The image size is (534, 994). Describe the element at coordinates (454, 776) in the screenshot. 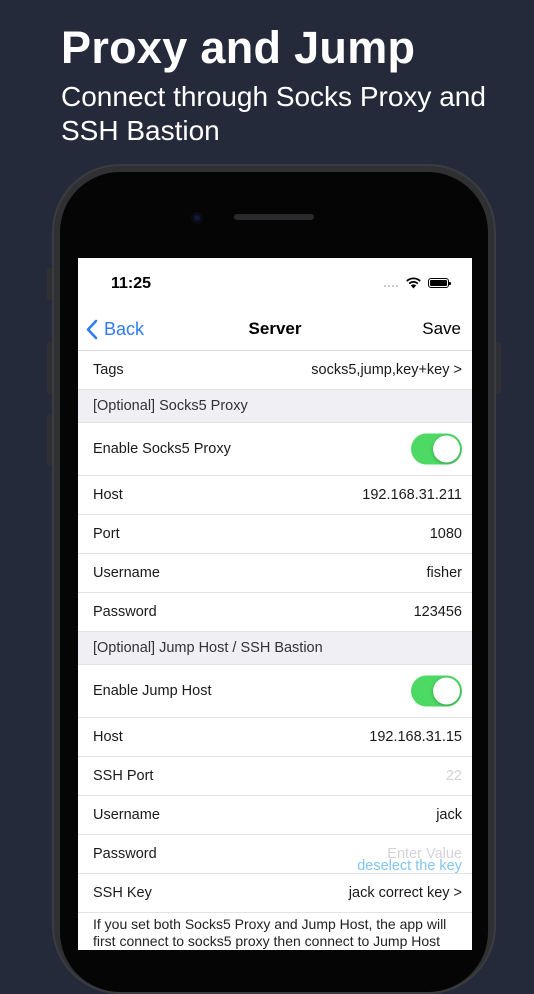

I see `jump-ssh-port-field: 22` at that location.